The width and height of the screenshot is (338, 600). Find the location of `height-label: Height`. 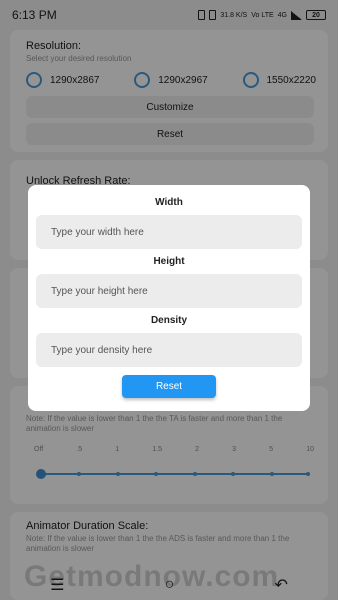

height-label: Height is located at coordinates (169, 261).